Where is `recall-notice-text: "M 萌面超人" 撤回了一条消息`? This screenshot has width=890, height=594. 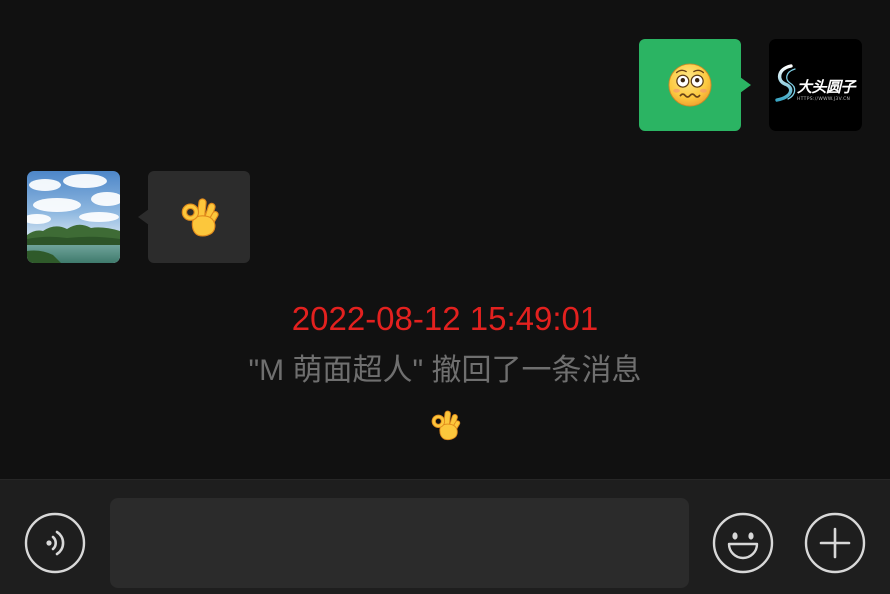 recall-notice-text: "M 萌面超人" 撤回了一条消息 is located at coordinates (445, 370).